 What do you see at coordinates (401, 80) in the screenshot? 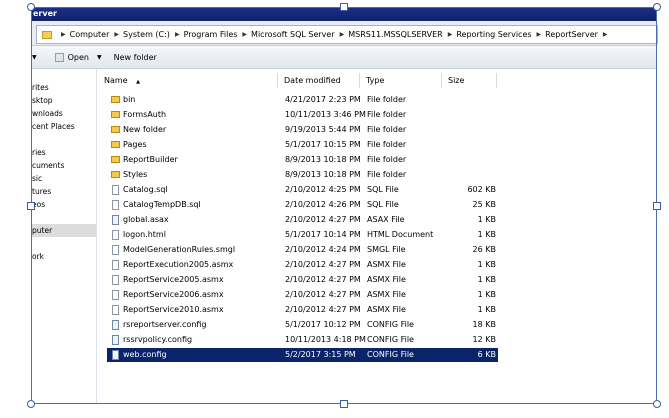
I see `column-header-type: Type` at bounding box center [401, 80].